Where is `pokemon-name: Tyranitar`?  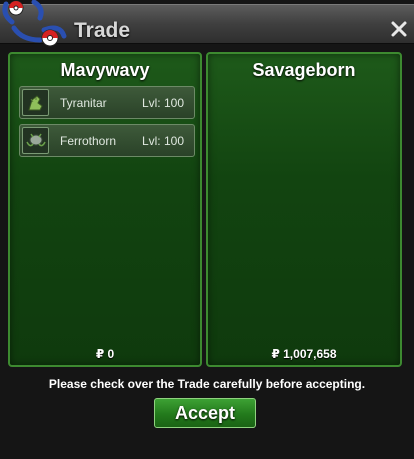 pokemon-name: Tyranitar is located at coordinates (83, 103).